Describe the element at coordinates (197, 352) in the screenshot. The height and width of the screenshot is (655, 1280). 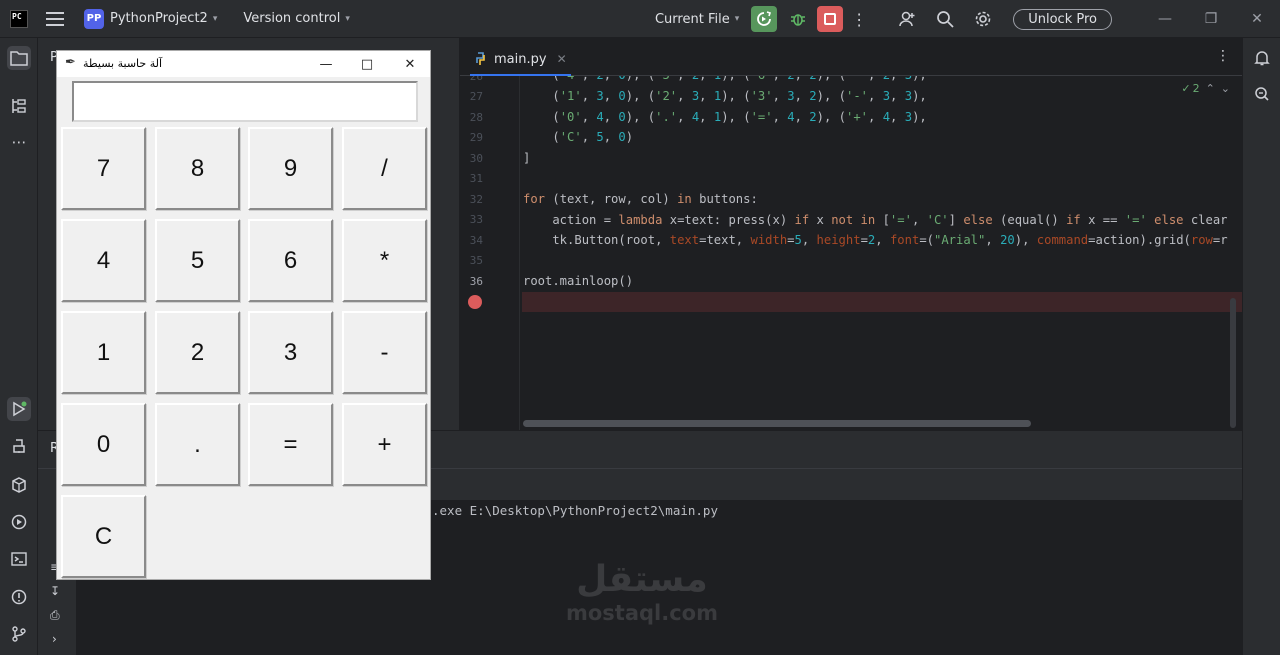
I see `calc-button-2: 2` at that location.